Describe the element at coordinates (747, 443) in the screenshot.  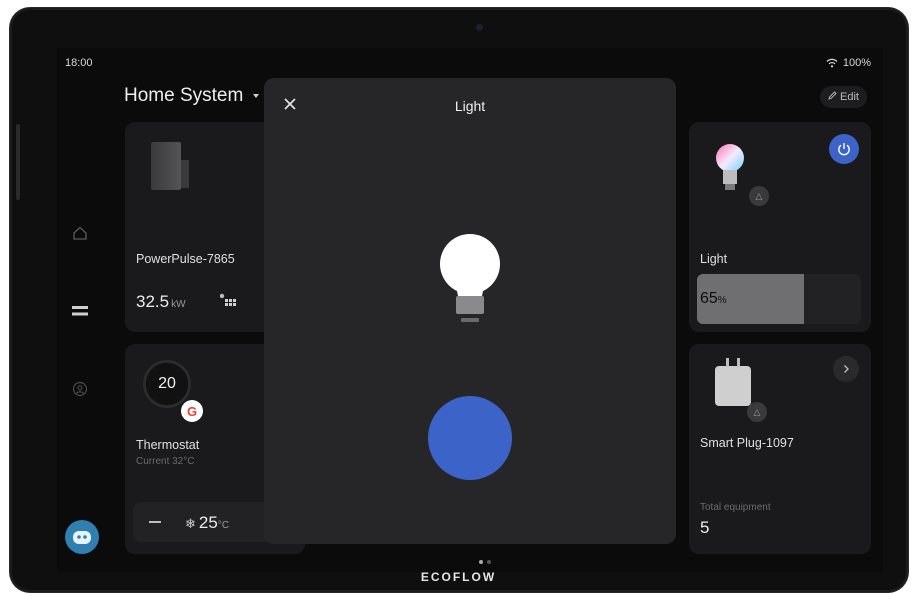
I see `plug-name: Smart Plug-1097` at that location.